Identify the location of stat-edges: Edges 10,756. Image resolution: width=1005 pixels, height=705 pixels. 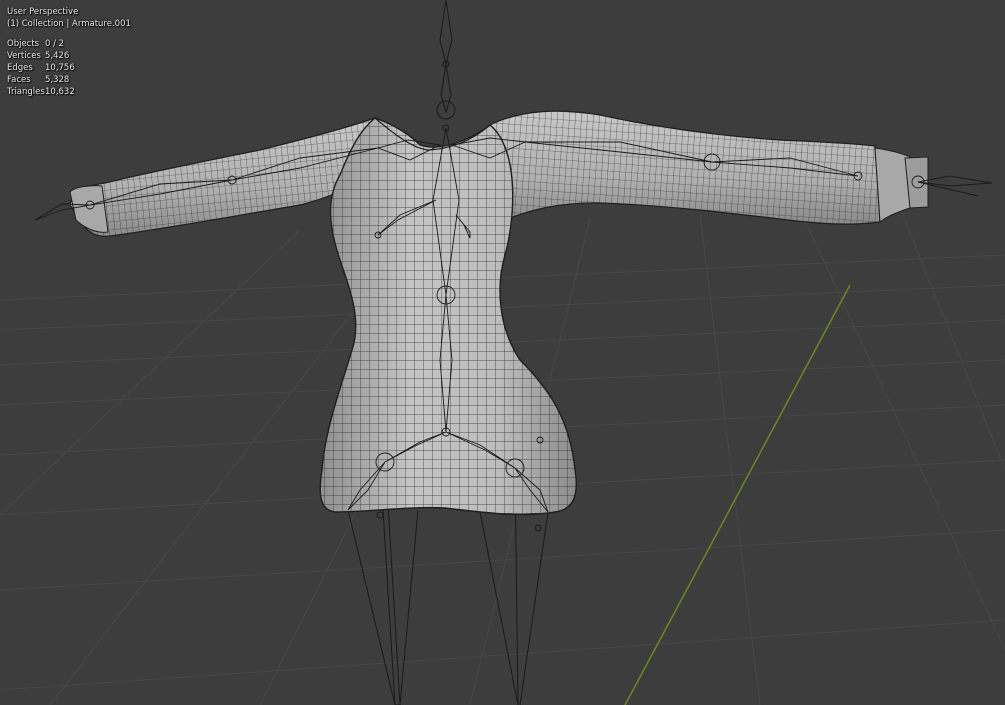
(41, 68).